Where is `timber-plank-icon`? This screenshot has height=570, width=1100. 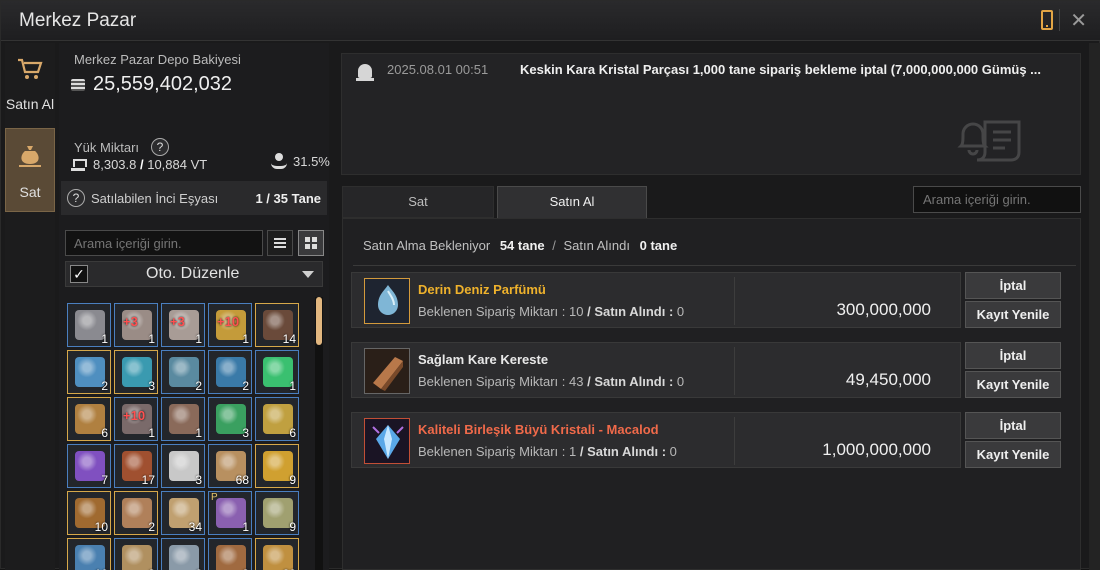
timber-plank-icon is located at coordinates (387, 371).